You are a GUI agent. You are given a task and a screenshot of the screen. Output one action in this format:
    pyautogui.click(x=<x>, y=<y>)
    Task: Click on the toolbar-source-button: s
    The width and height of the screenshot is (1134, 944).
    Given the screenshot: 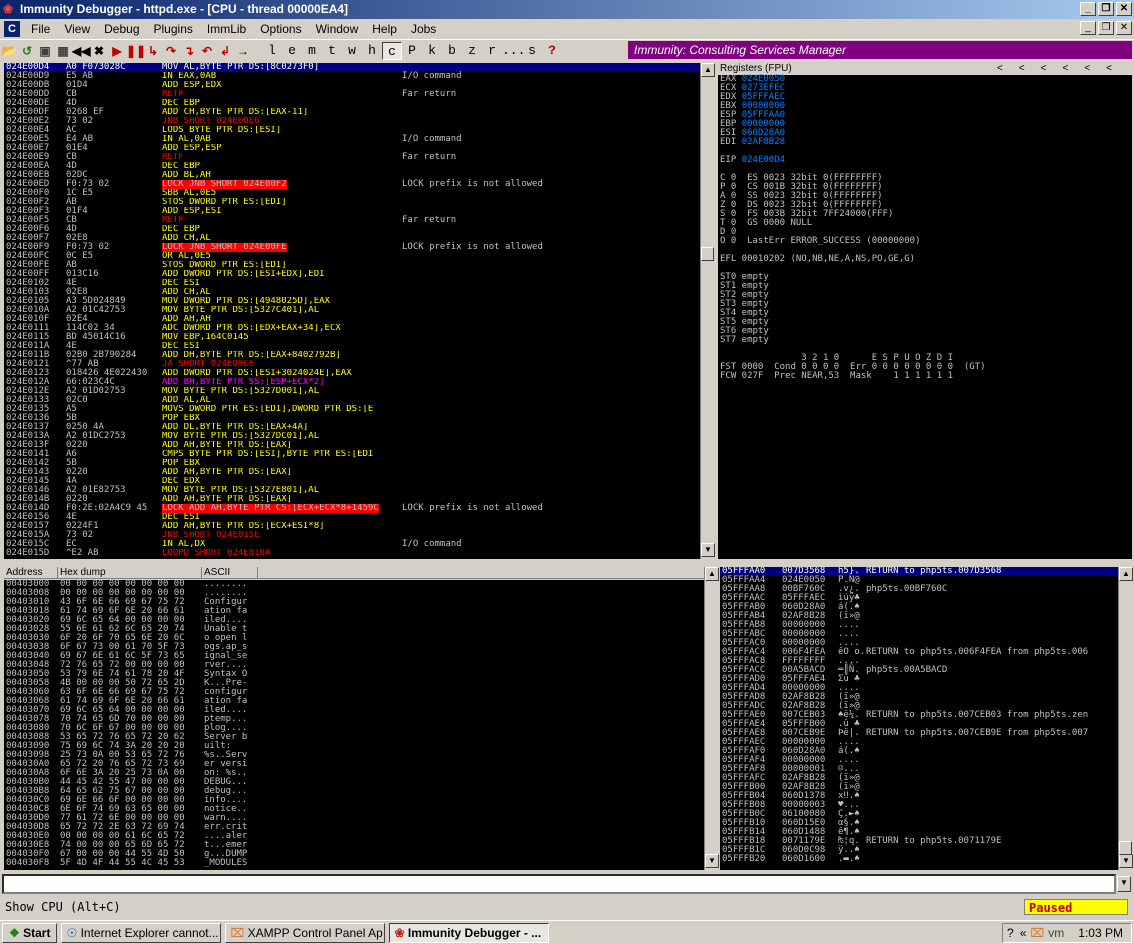 What is the action you would take?
    pyautogui.click(x=532, y=51)
    